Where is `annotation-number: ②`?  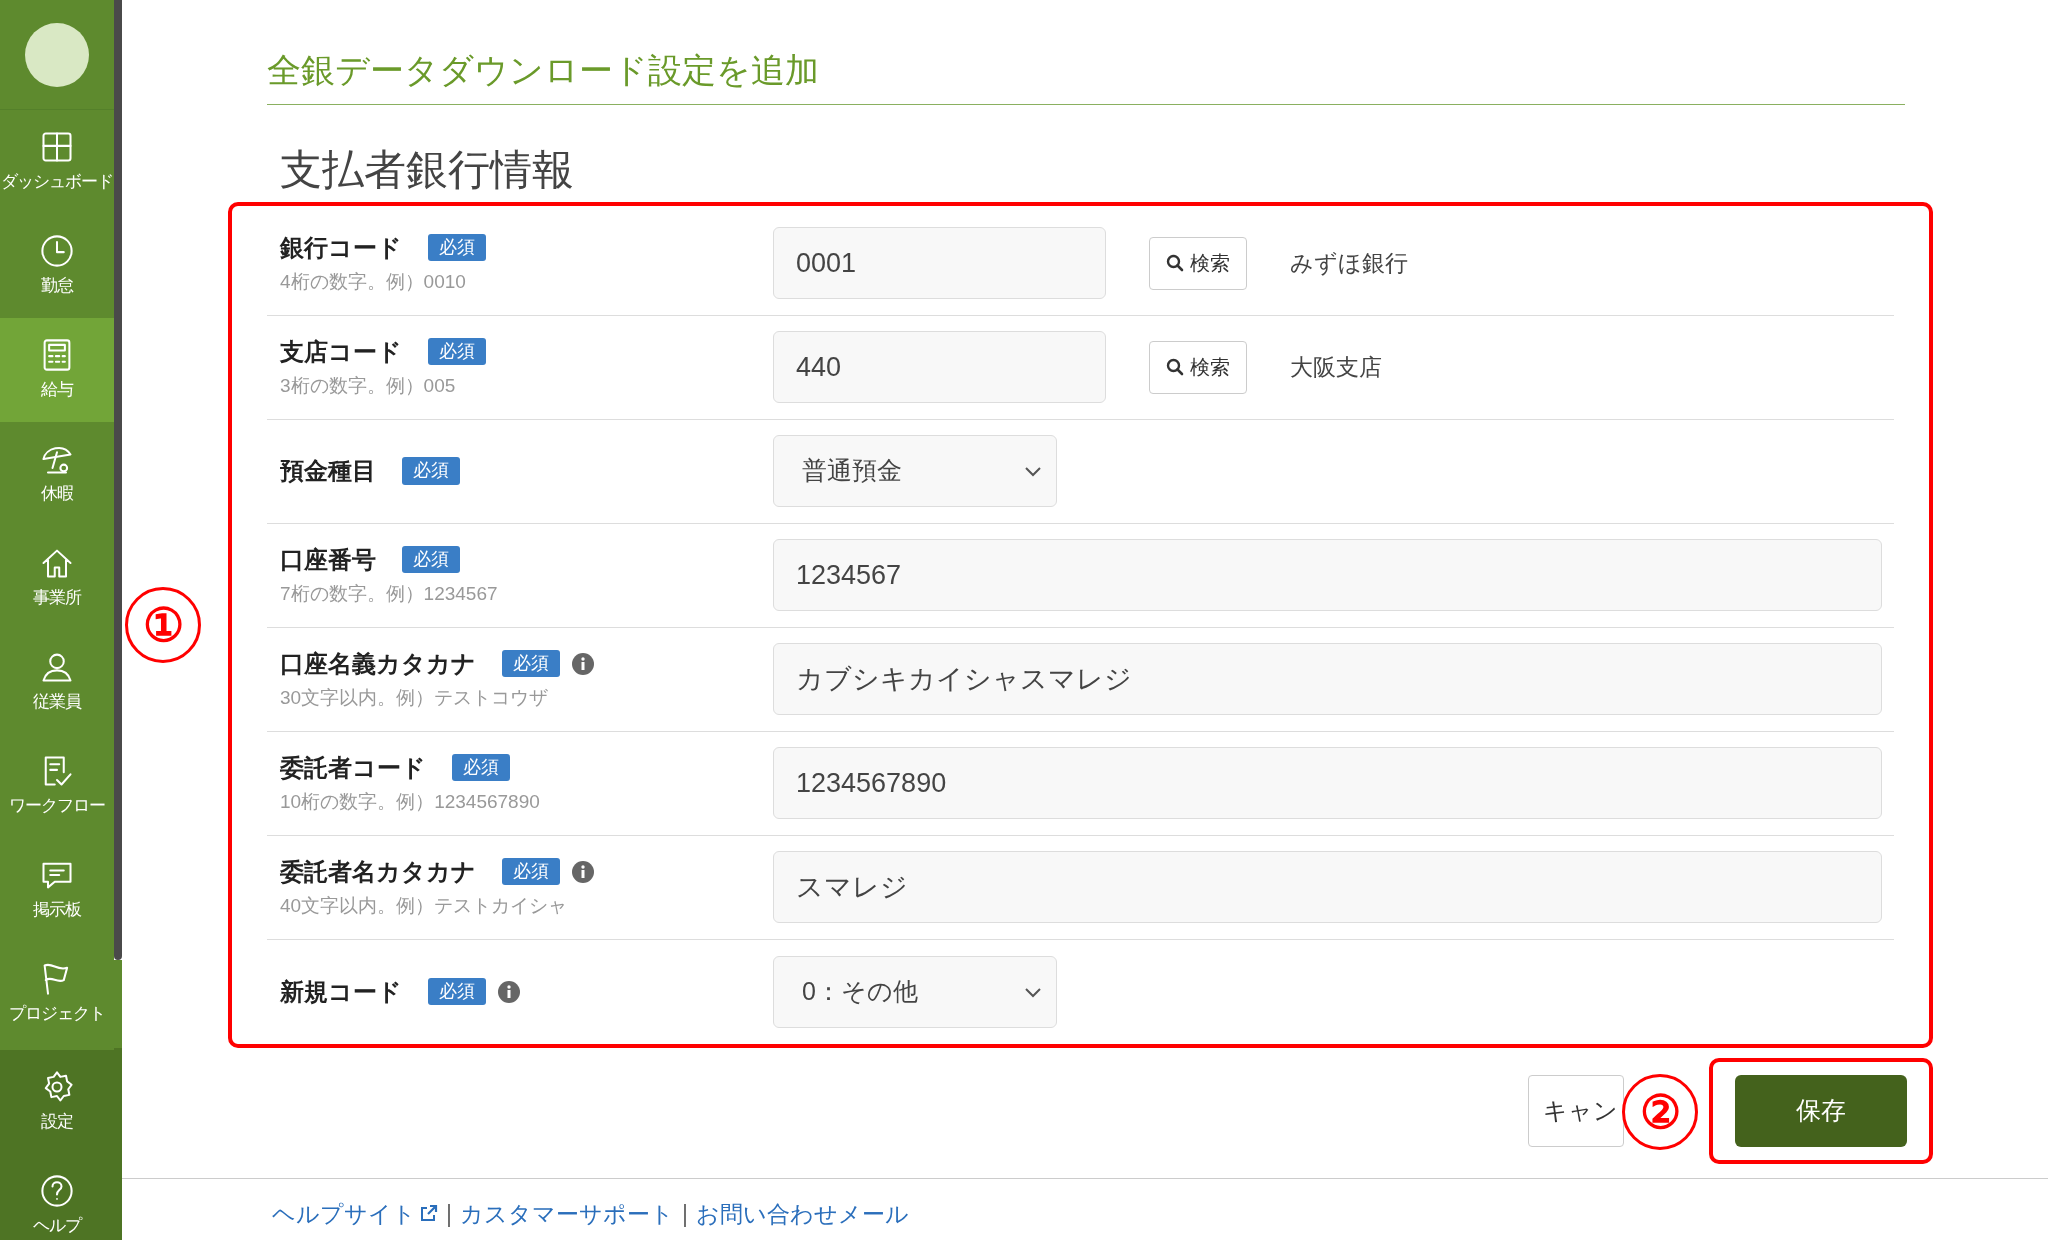 annotation-number: ② is located at coordinates (1660, 1112).